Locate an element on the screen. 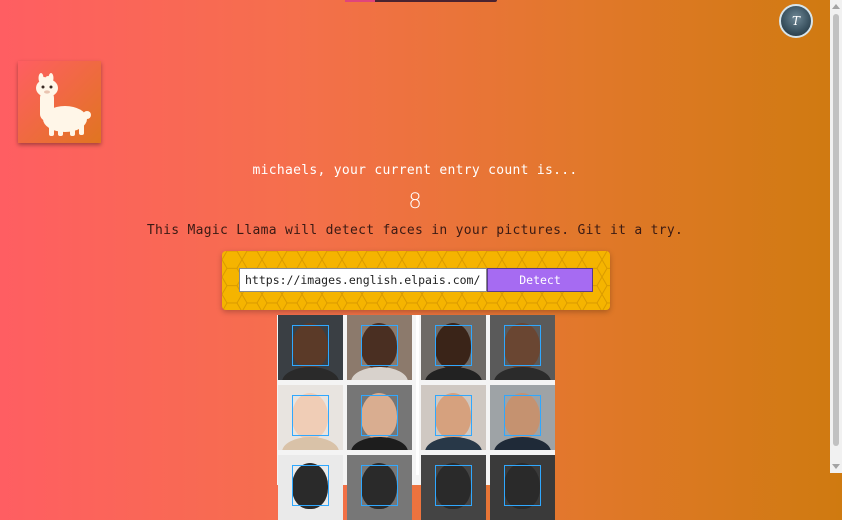  page-scrollbar is located at coordinates (836, 236).